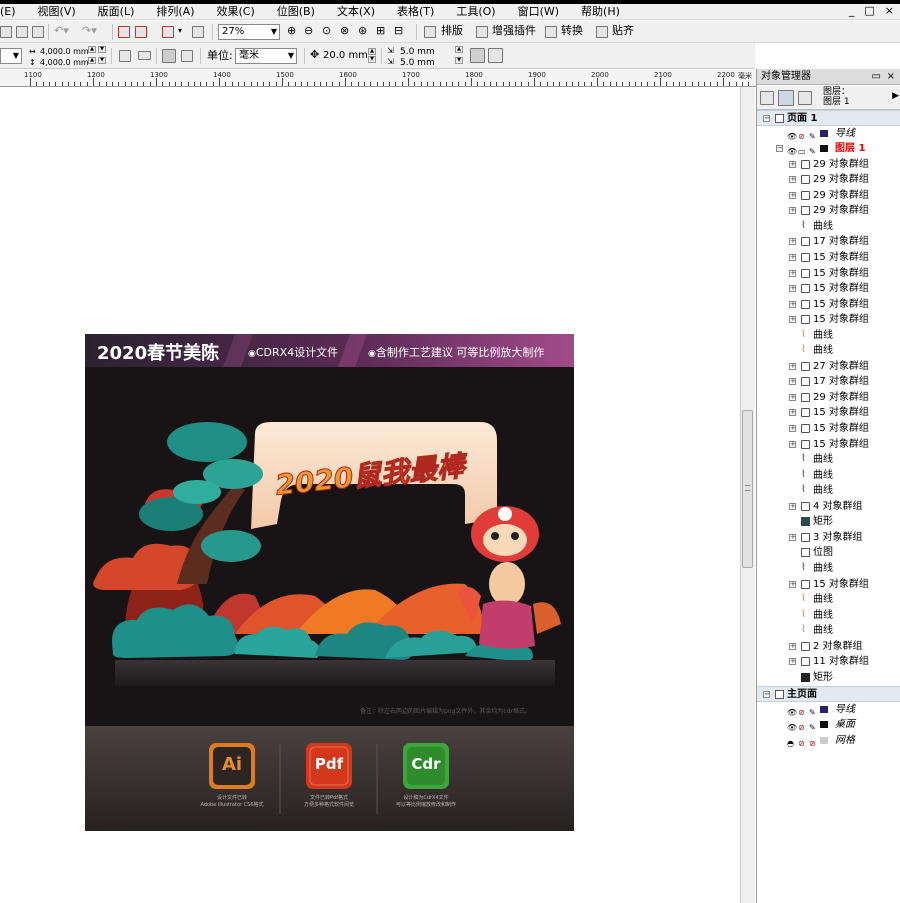 Image resolution: width=900 pixels, height=903 pixels. What do you see at coordinates (249, 32) in the screenshot?
I see `zoom-level-combo: 27% ▼` at bounding box center [249, 32].